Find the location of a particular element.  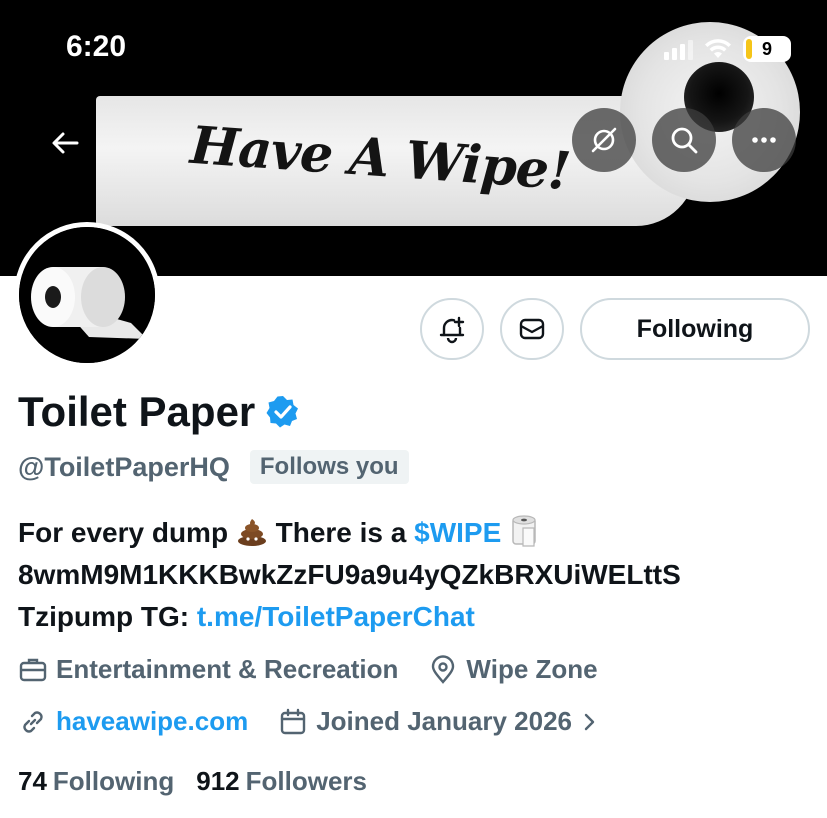

handle-row: @ToiletPaperHQ Follows you is located at coordinates (213, 467).